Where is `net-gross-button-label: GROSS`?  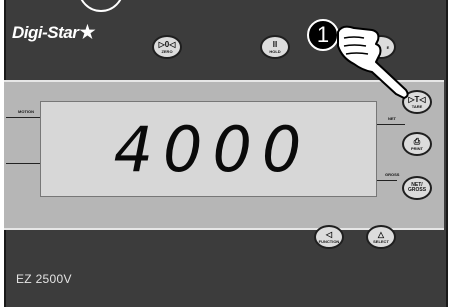 net-gross-button-label: GROSS is located at coordinates (417, 190).